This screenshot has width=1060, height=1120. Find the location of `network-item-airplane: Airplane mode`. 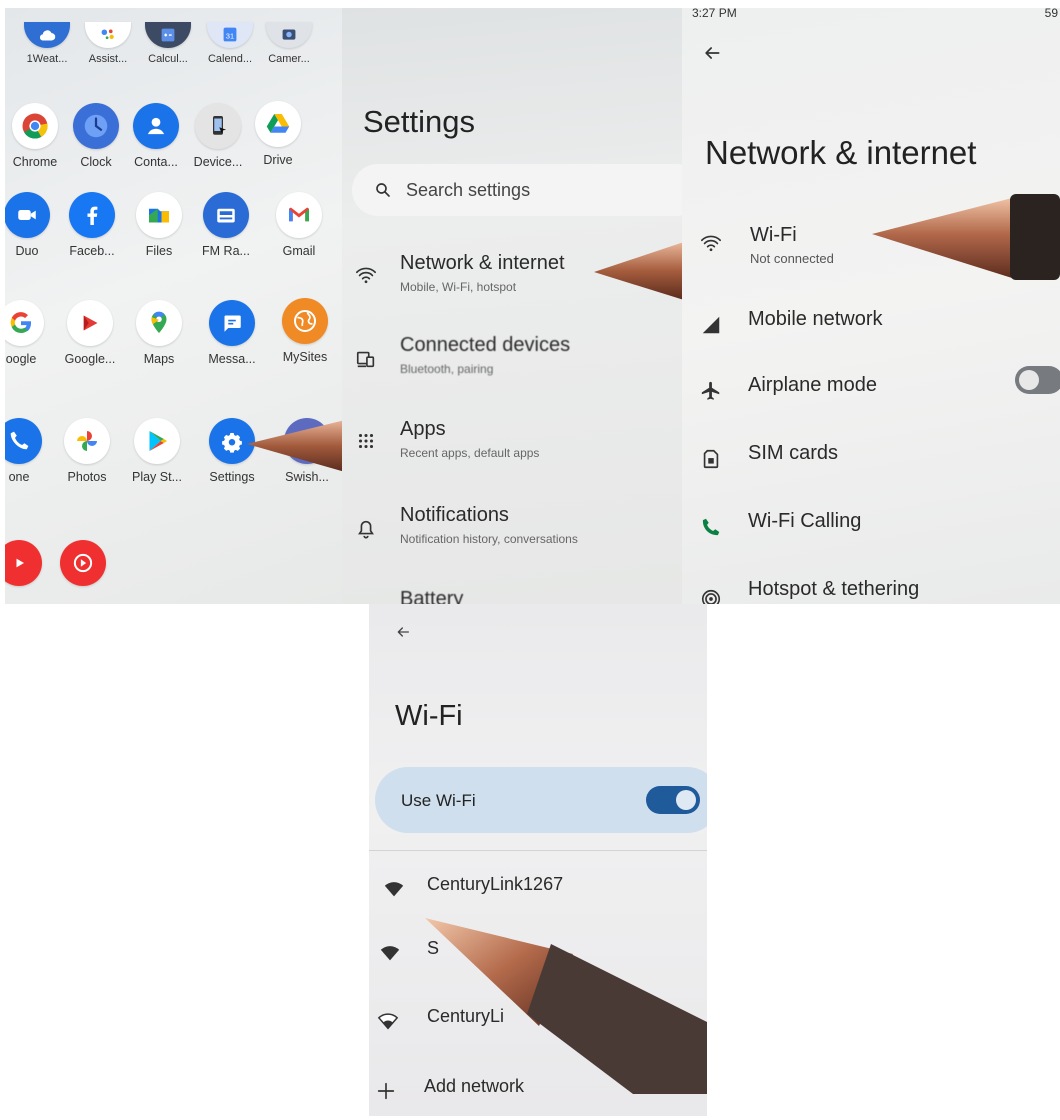

network-item-airplane: Airplane mode is located at coordinates (871, 399).